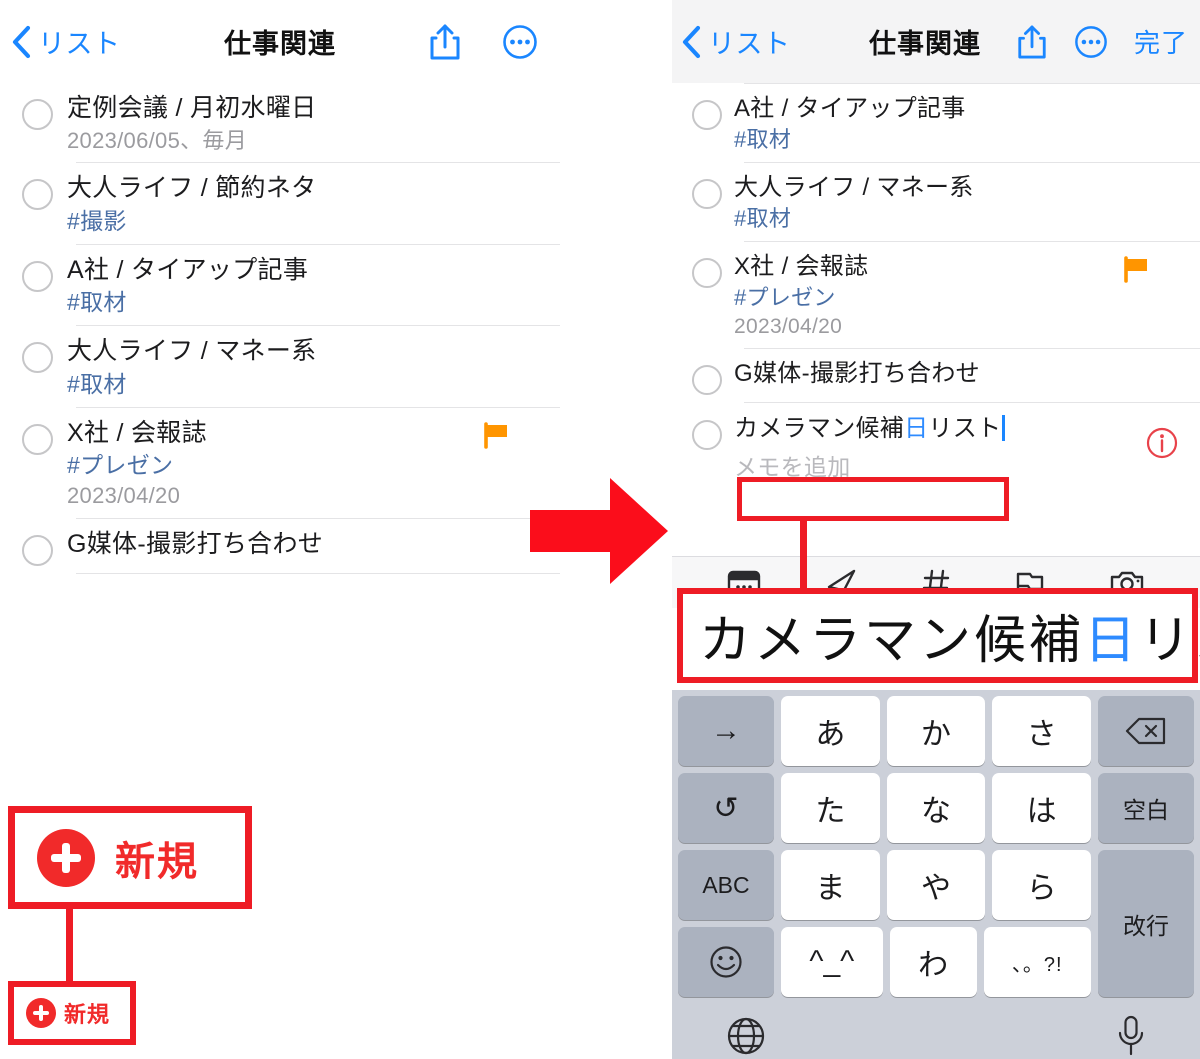 This screenshot has height=1059, width=1200. I want to click on keyboard-row-2: ↺ た な は 空白, so click(936, 808).